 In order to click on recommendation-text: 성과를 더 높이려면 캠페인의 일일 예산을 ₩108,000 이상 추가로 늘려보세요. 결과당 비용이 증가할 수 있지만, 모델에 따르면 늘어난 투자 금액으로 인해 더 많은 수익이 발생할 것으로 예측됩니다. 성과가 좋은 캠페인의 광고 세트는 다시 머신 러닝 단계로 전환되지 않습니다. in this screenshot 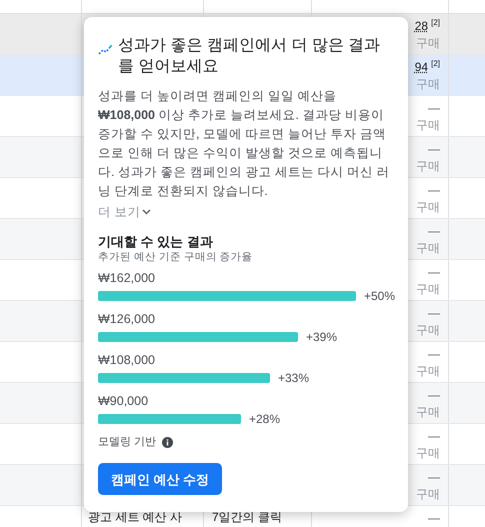, I will do `click(244, 144)`.